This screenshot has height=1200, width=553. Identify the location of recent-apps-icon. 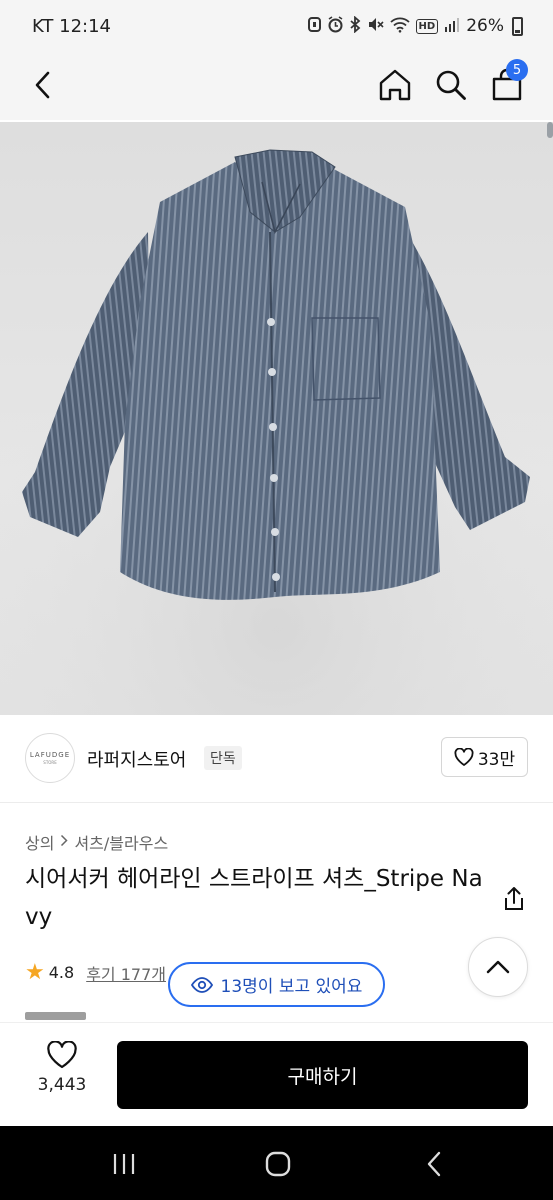
(124, 1164).